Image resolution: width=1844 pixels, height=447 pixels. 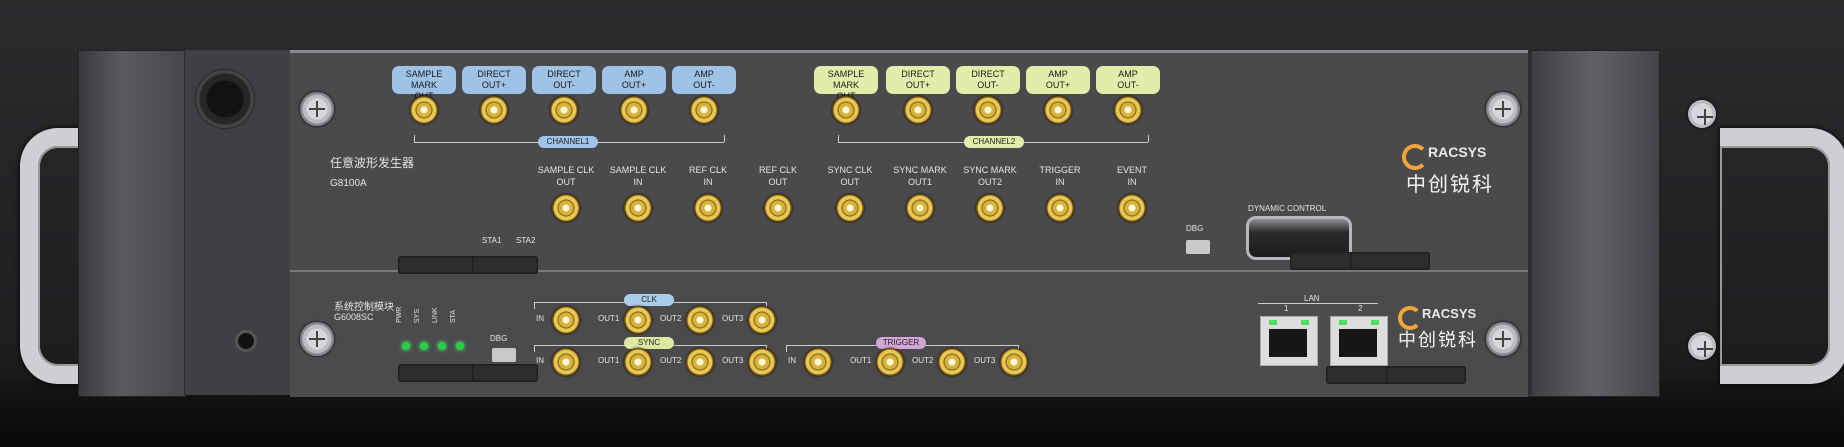 What do you see at coordinates (777, 176) in the screenshot?
I see `port-label: REF CLK OUT` at bounding box center [777, 176].